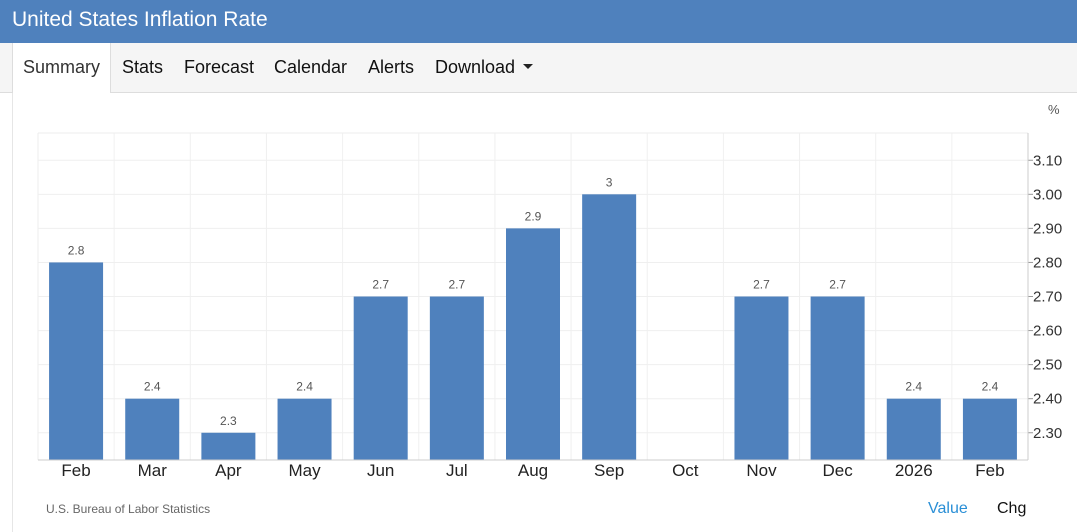 This screenshot has height=532, width=1077. What do you see at coordinates (948, 509) in the screenshot?
I see `value-toggle: Value` at bounding box center [948, 509].